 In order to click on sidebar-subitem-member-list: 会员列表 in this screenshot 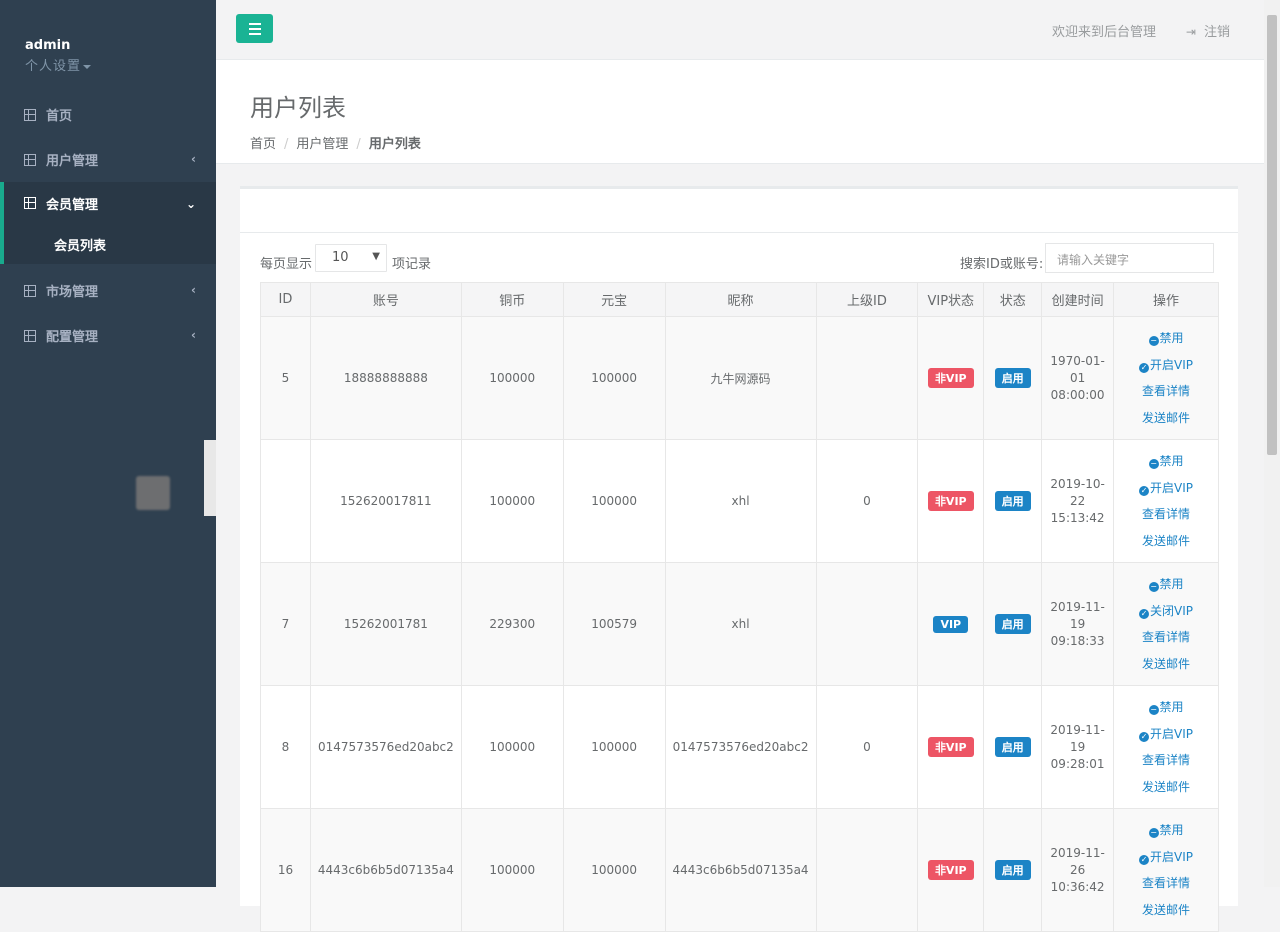, I will do `click(108, 244)`.